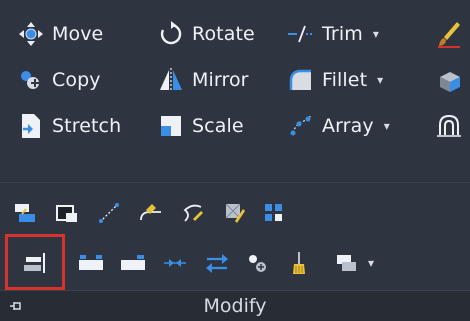  Describe the element at coordinates (171, 80) in the screenshot. I see `mirror-icon` at that location.